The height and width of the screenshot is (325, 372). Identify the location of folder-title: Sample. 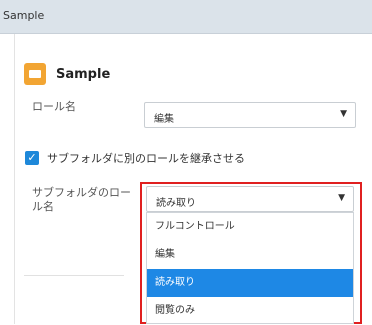
(83, 74).